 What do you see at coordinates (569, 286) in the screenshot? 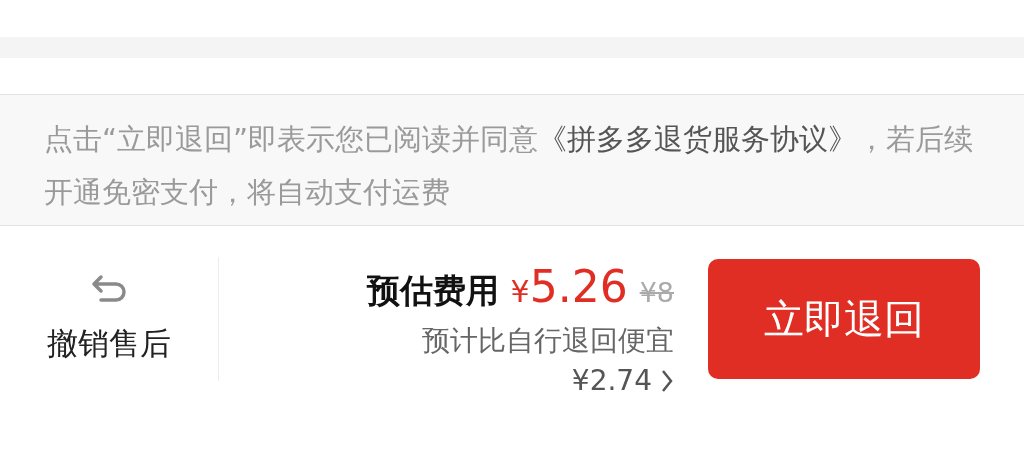
I see `estimated-price: ¥5.26` at bounding box center [569, 286].